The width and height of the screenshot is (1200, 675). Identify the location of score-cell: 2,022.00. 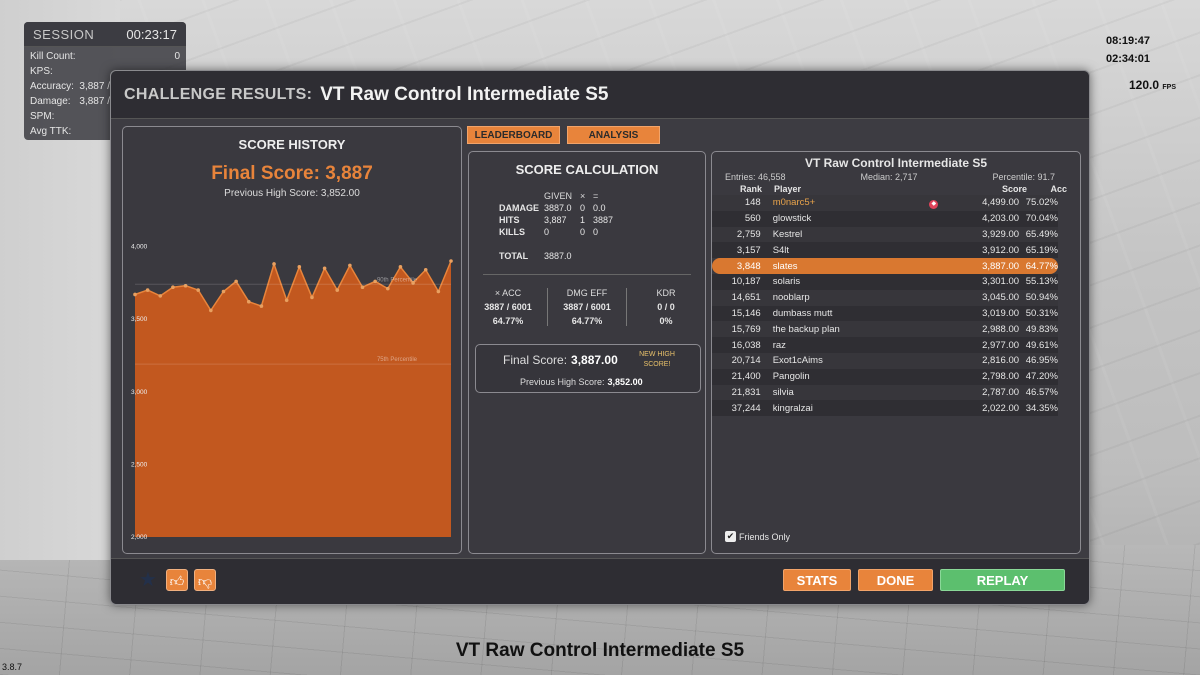
(1001, 408).